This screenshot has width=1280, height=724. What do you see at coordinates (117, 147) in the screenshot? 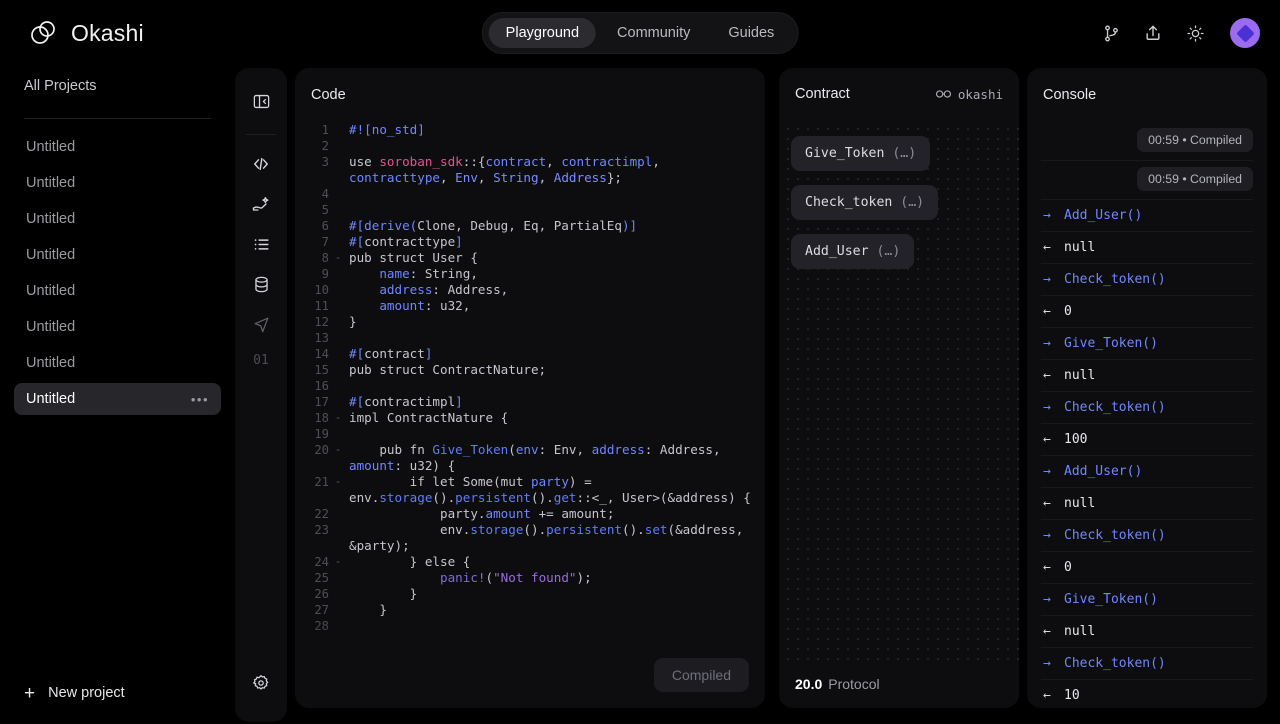
I see `sidebar-item-project-1: Untitled` at bounding box center [117, 147].